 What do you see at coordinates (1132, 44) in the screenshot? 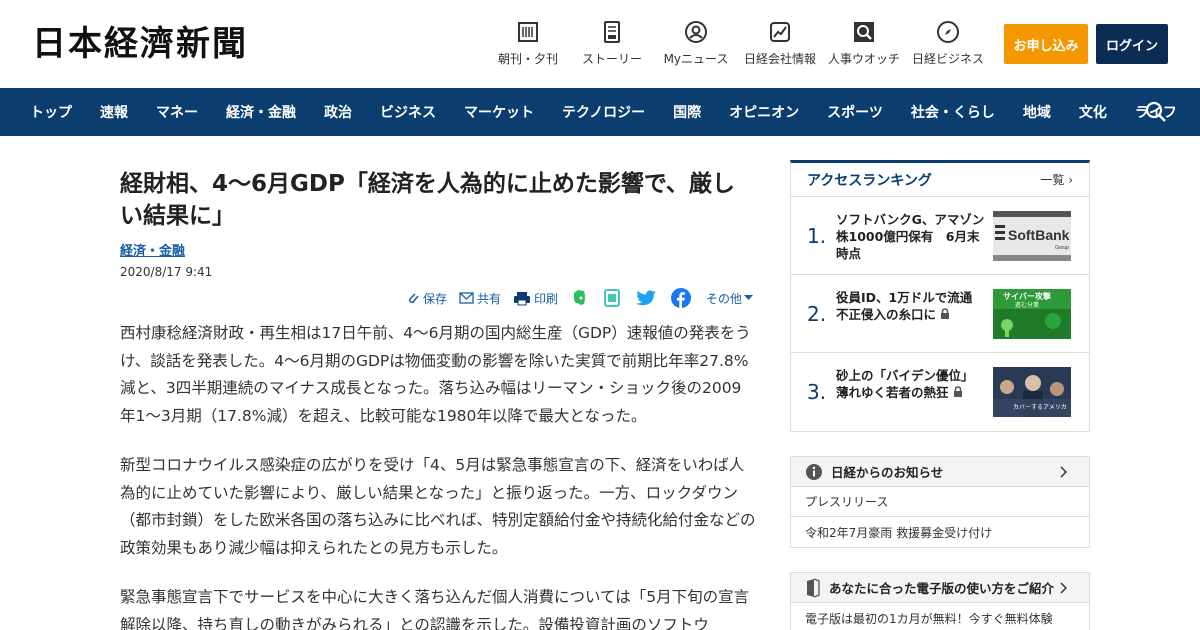
I see `login-button: ログイン` at bounding box center [1132, 44].